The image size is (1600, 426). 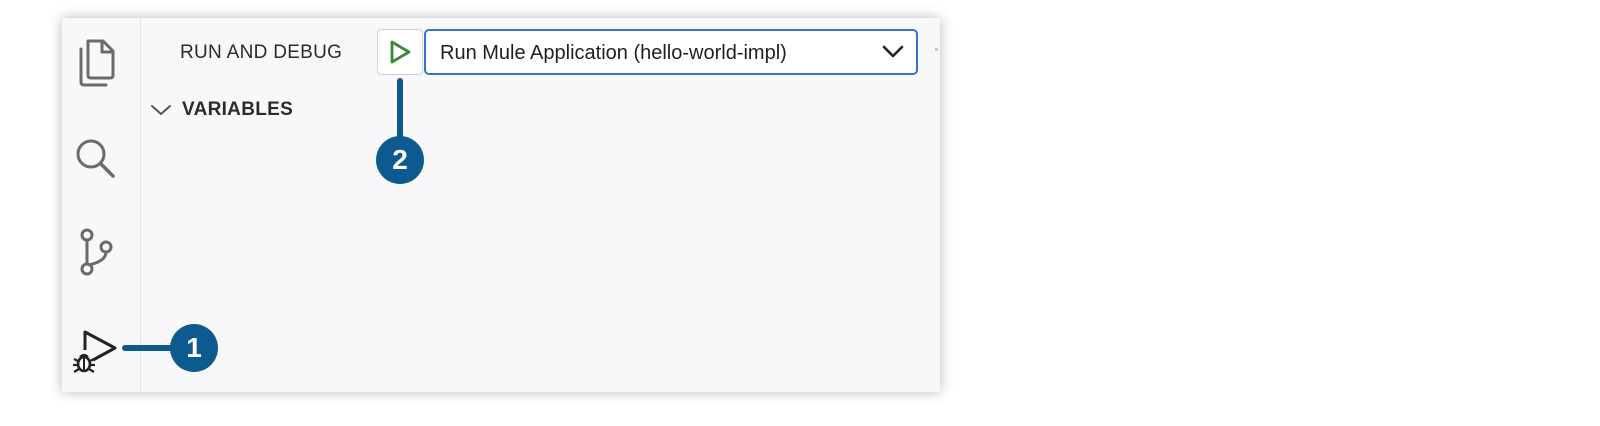 I want to click on variables-section-header: VARIABLES, so click(x=221, y=110).